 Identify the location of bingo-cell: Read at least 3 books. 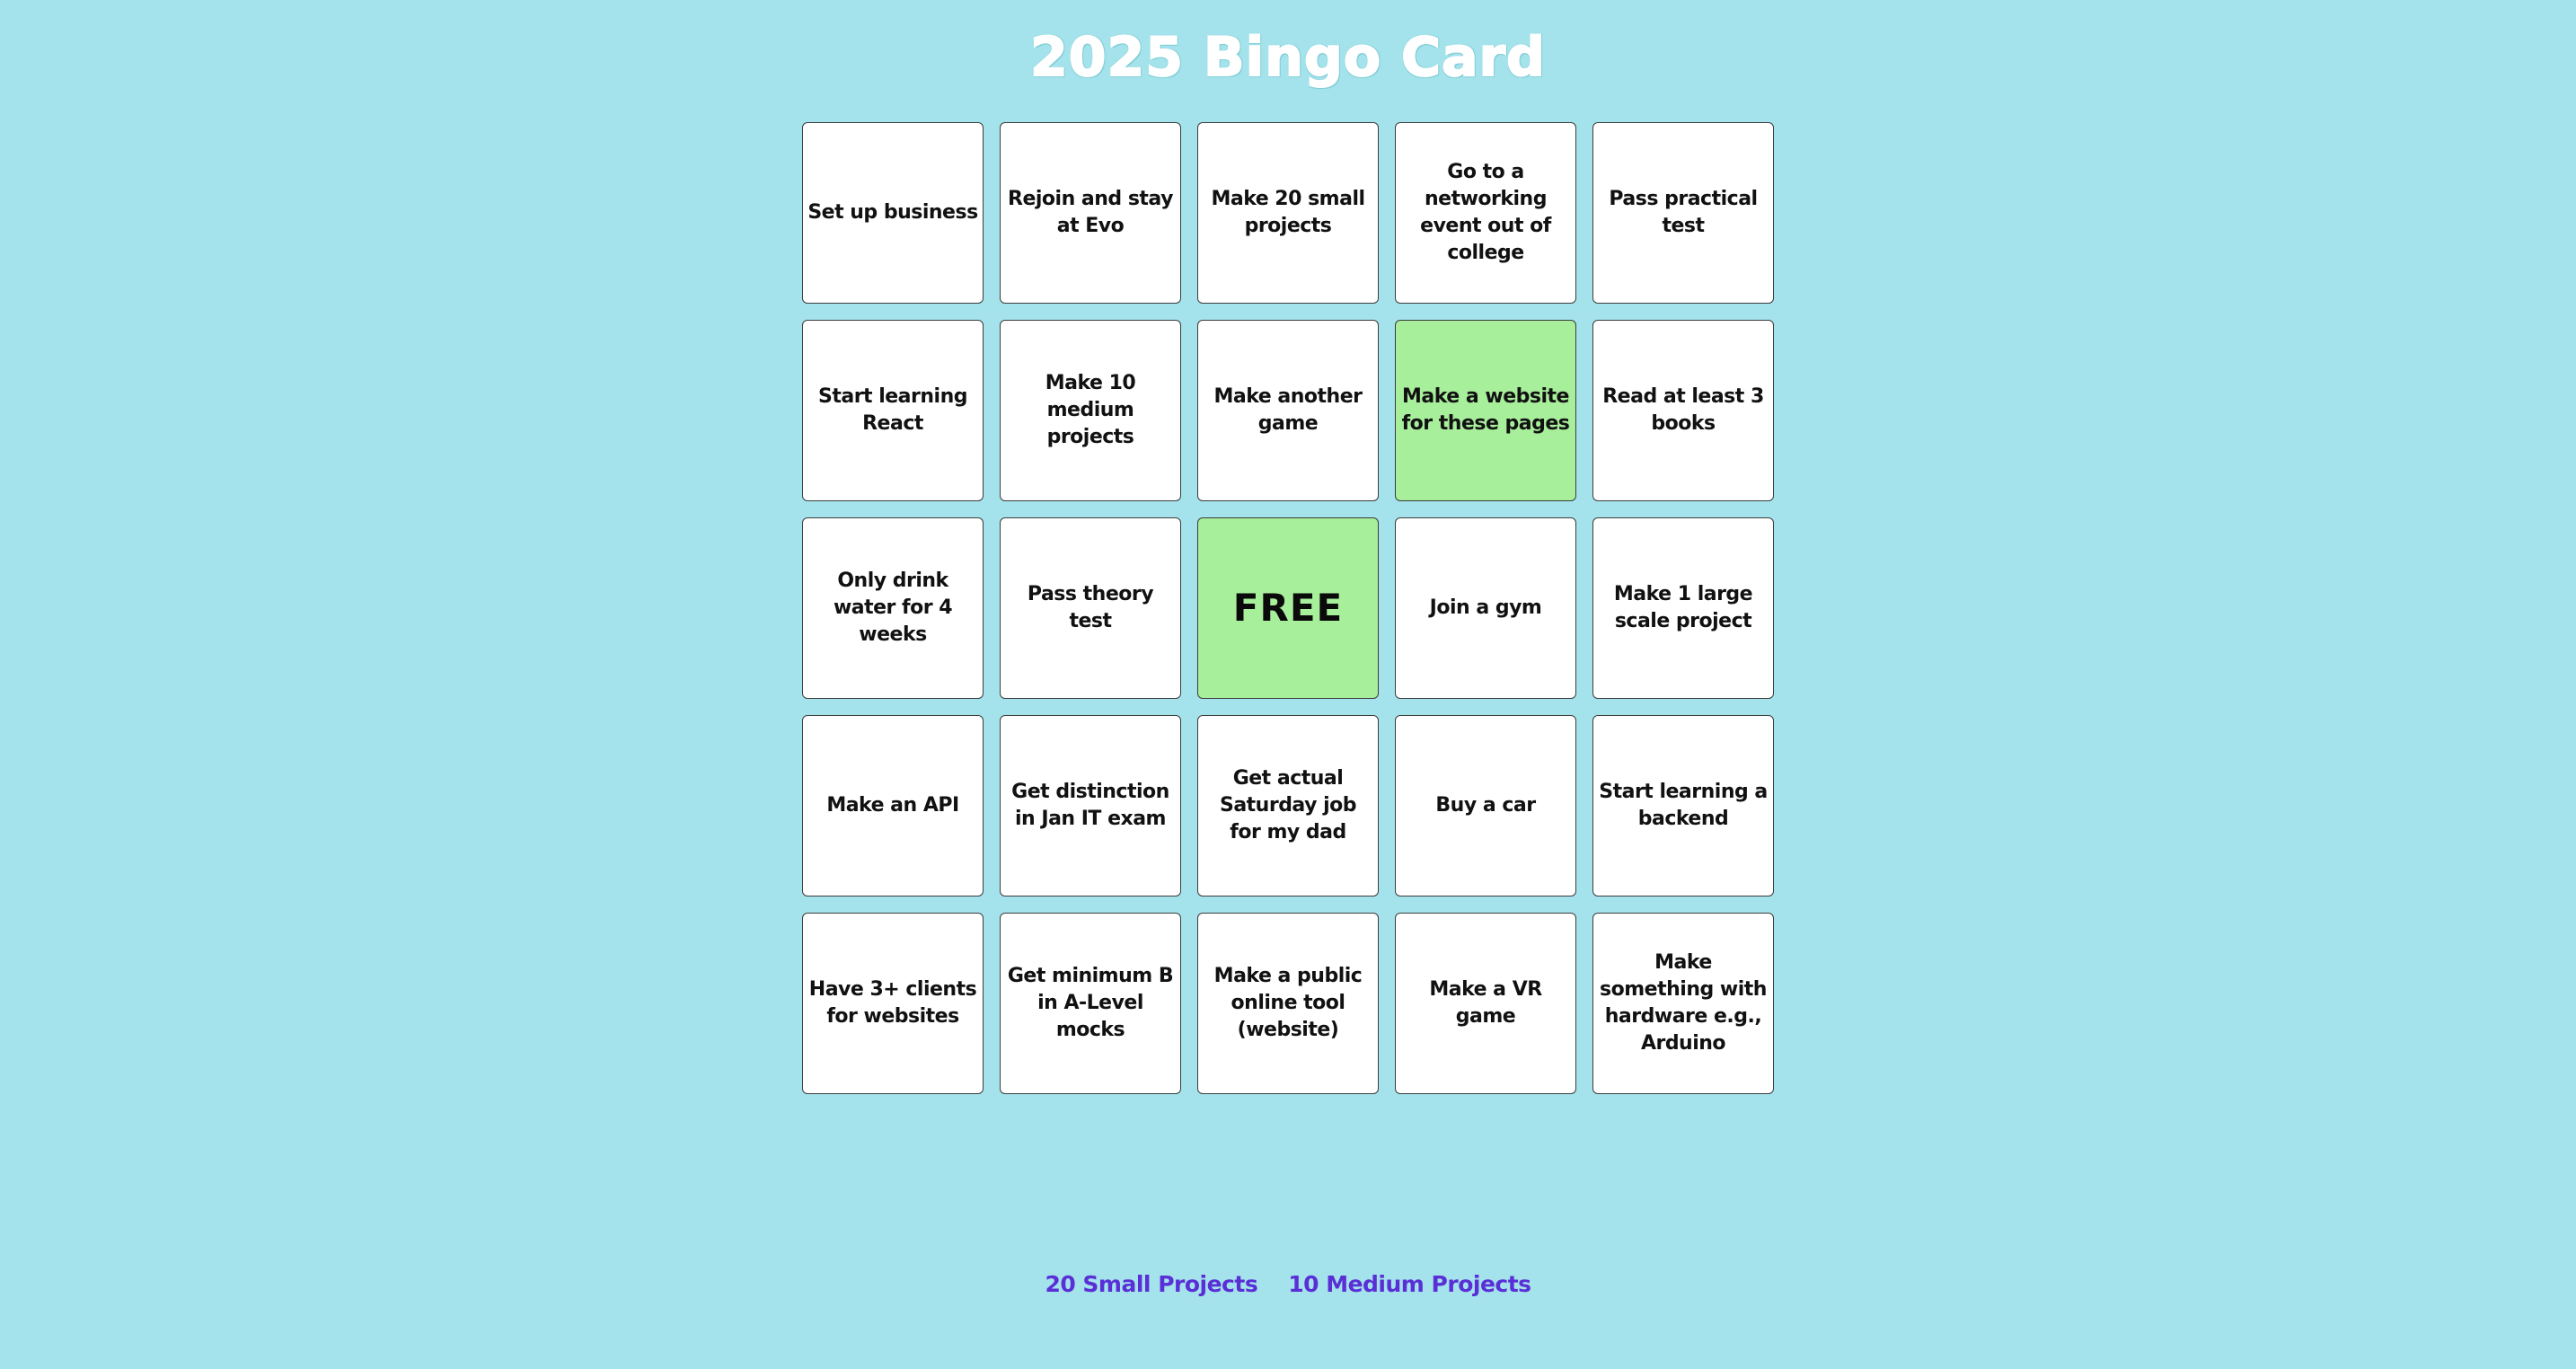
(1683, 411).